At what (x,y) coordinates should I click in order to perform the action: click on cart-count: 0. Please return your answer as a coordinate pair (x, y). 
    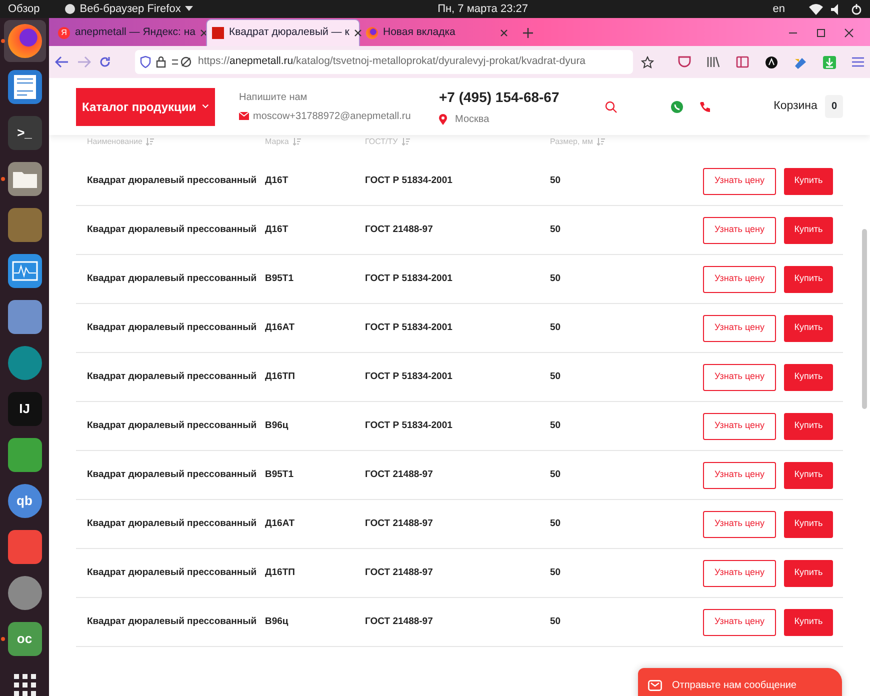
    Looking at the image, I should click on (834, 106).